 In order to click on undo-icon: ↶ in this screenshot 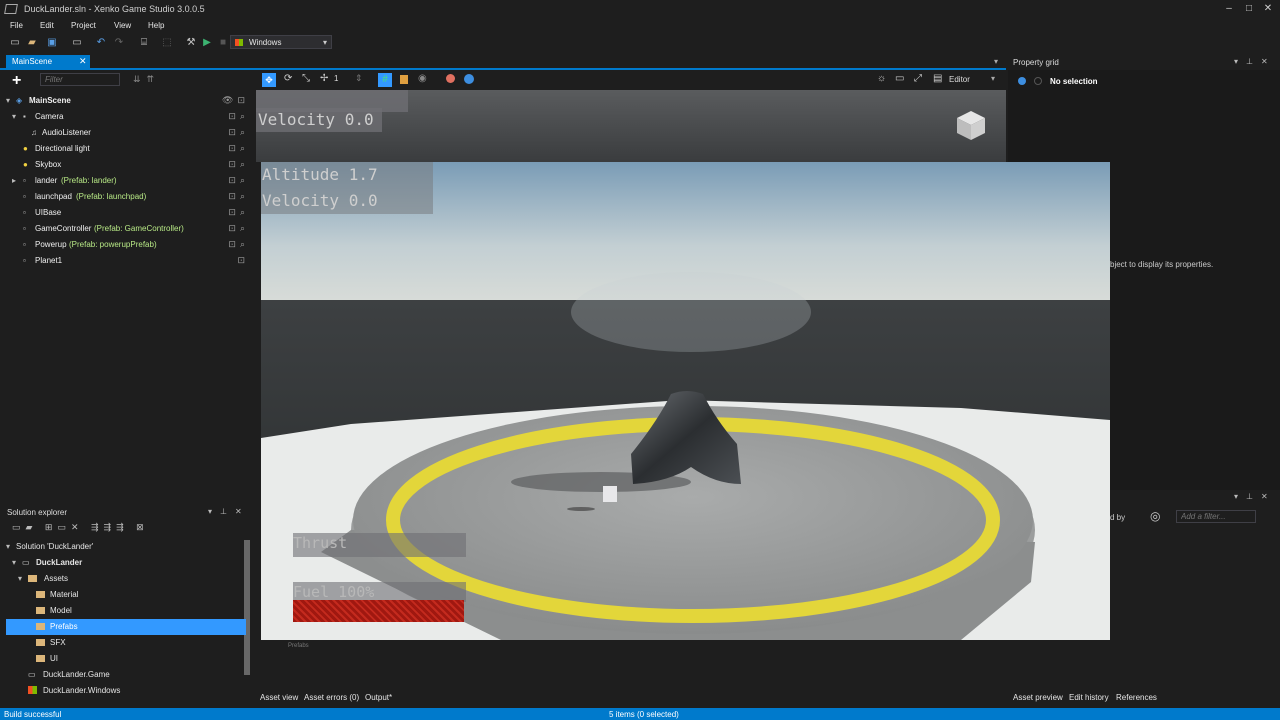, I will do `click(101, 43)`.